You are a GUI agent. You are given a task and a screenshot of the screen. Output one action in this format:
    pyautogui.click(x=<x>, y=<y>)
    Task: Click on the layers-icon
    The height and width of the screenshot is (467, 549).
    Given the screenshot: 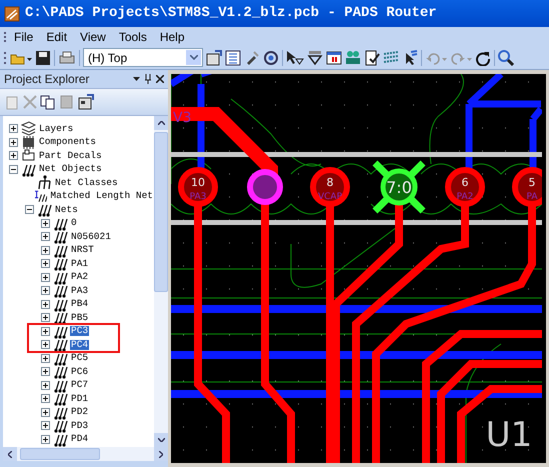 What is the action you would take?
    pyautogui.click(x=28, y=128)
    